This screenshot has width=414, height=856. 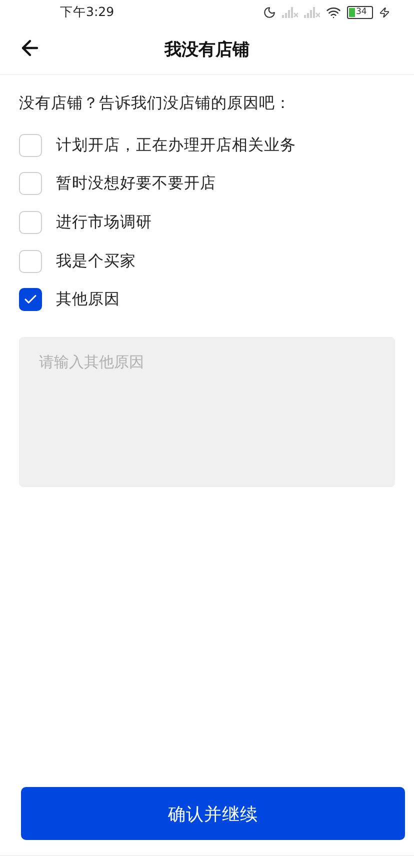 What do you see at coordinates (176, 145) in the screenshot?
I see `option-label: 计划开店，正在办理开店相关业务` at bounding box center [176, 145].